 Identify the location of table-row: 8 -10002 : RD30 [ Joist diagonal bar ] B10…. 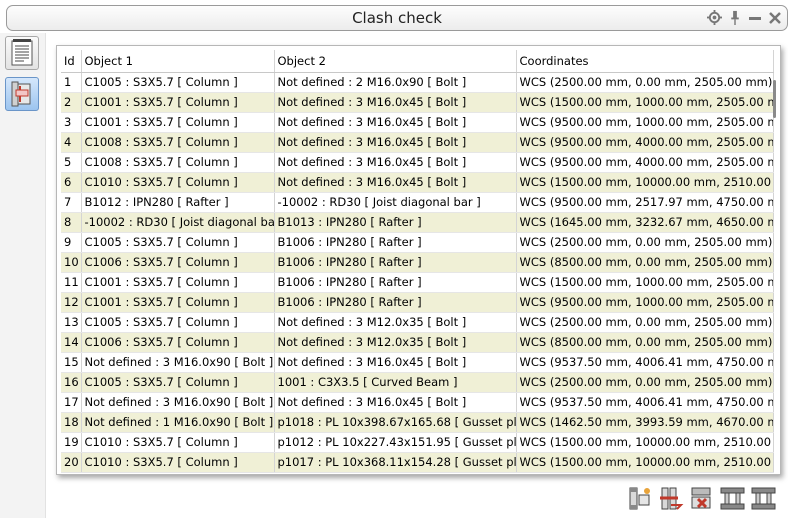
(417, 222).